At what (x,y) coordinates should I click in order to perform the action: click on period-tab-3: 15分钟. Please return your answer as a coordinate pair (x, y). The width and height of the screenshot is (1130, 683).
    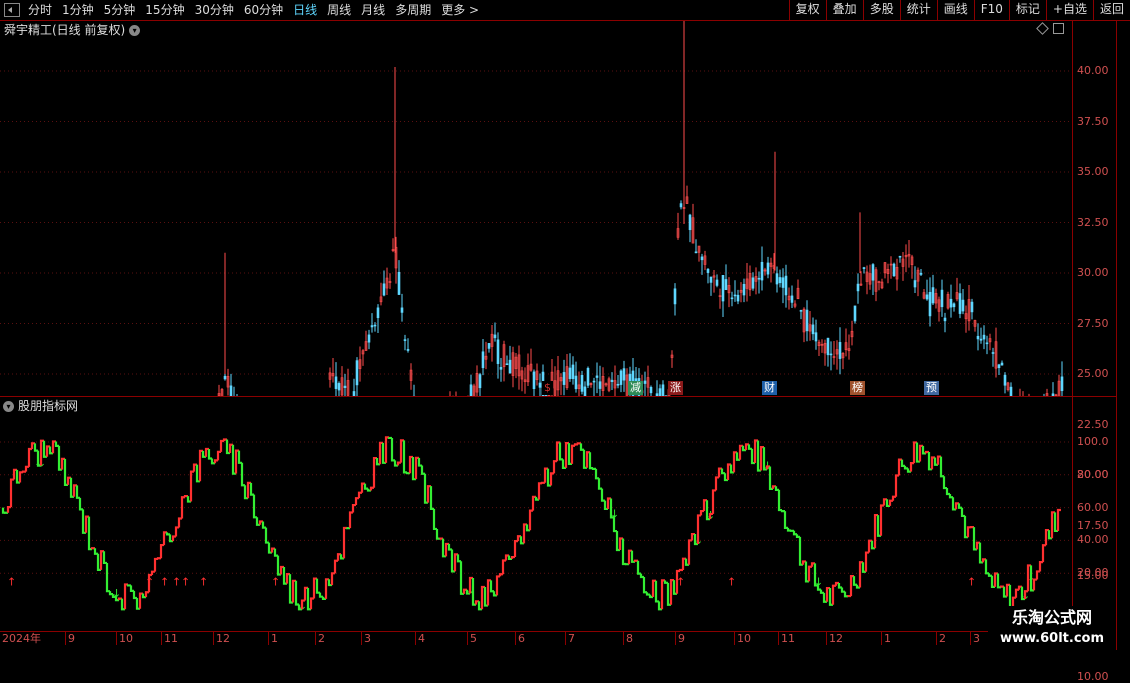
    Looking at the image, I should click on (164, 10).